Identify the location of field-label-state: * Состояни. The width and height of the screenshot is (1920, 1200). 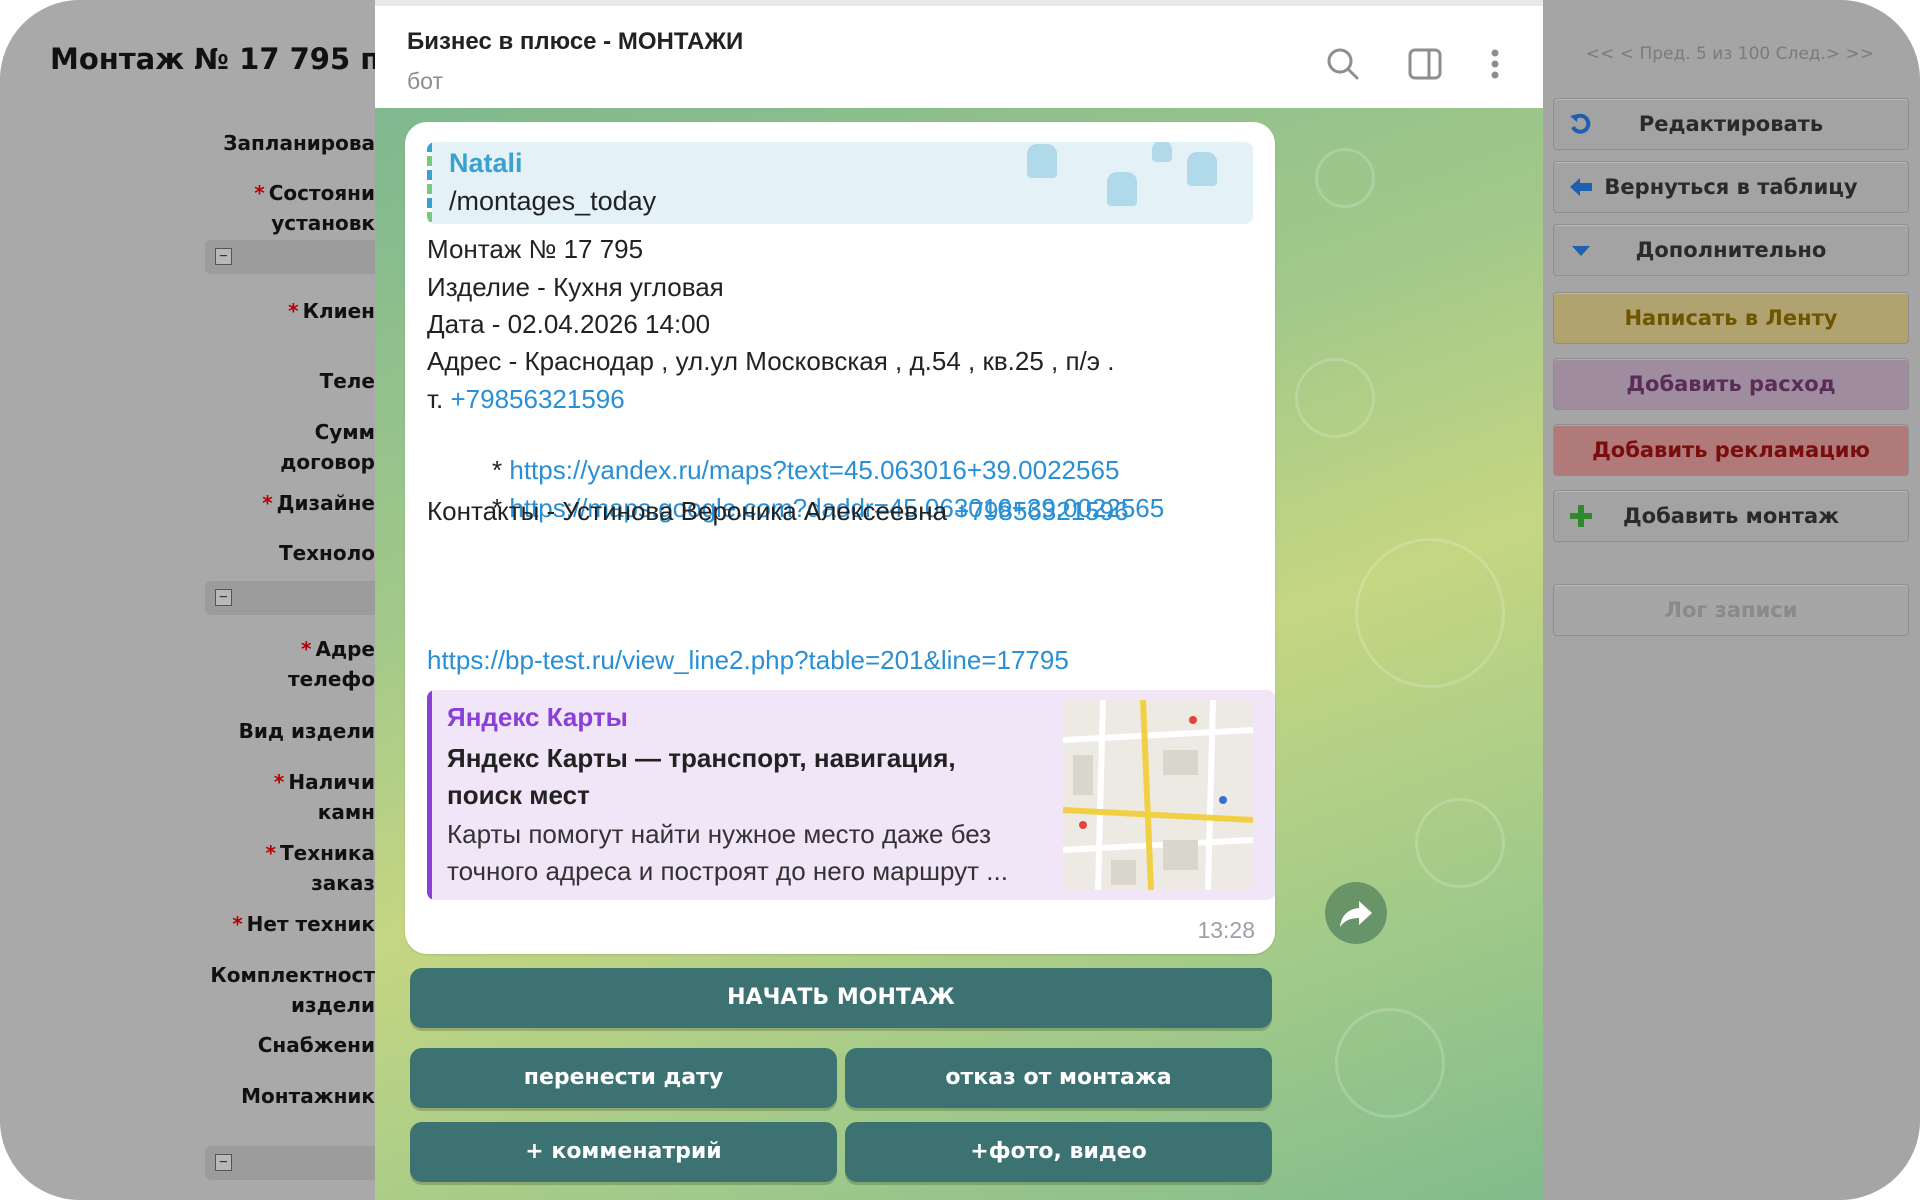
(314, 193).